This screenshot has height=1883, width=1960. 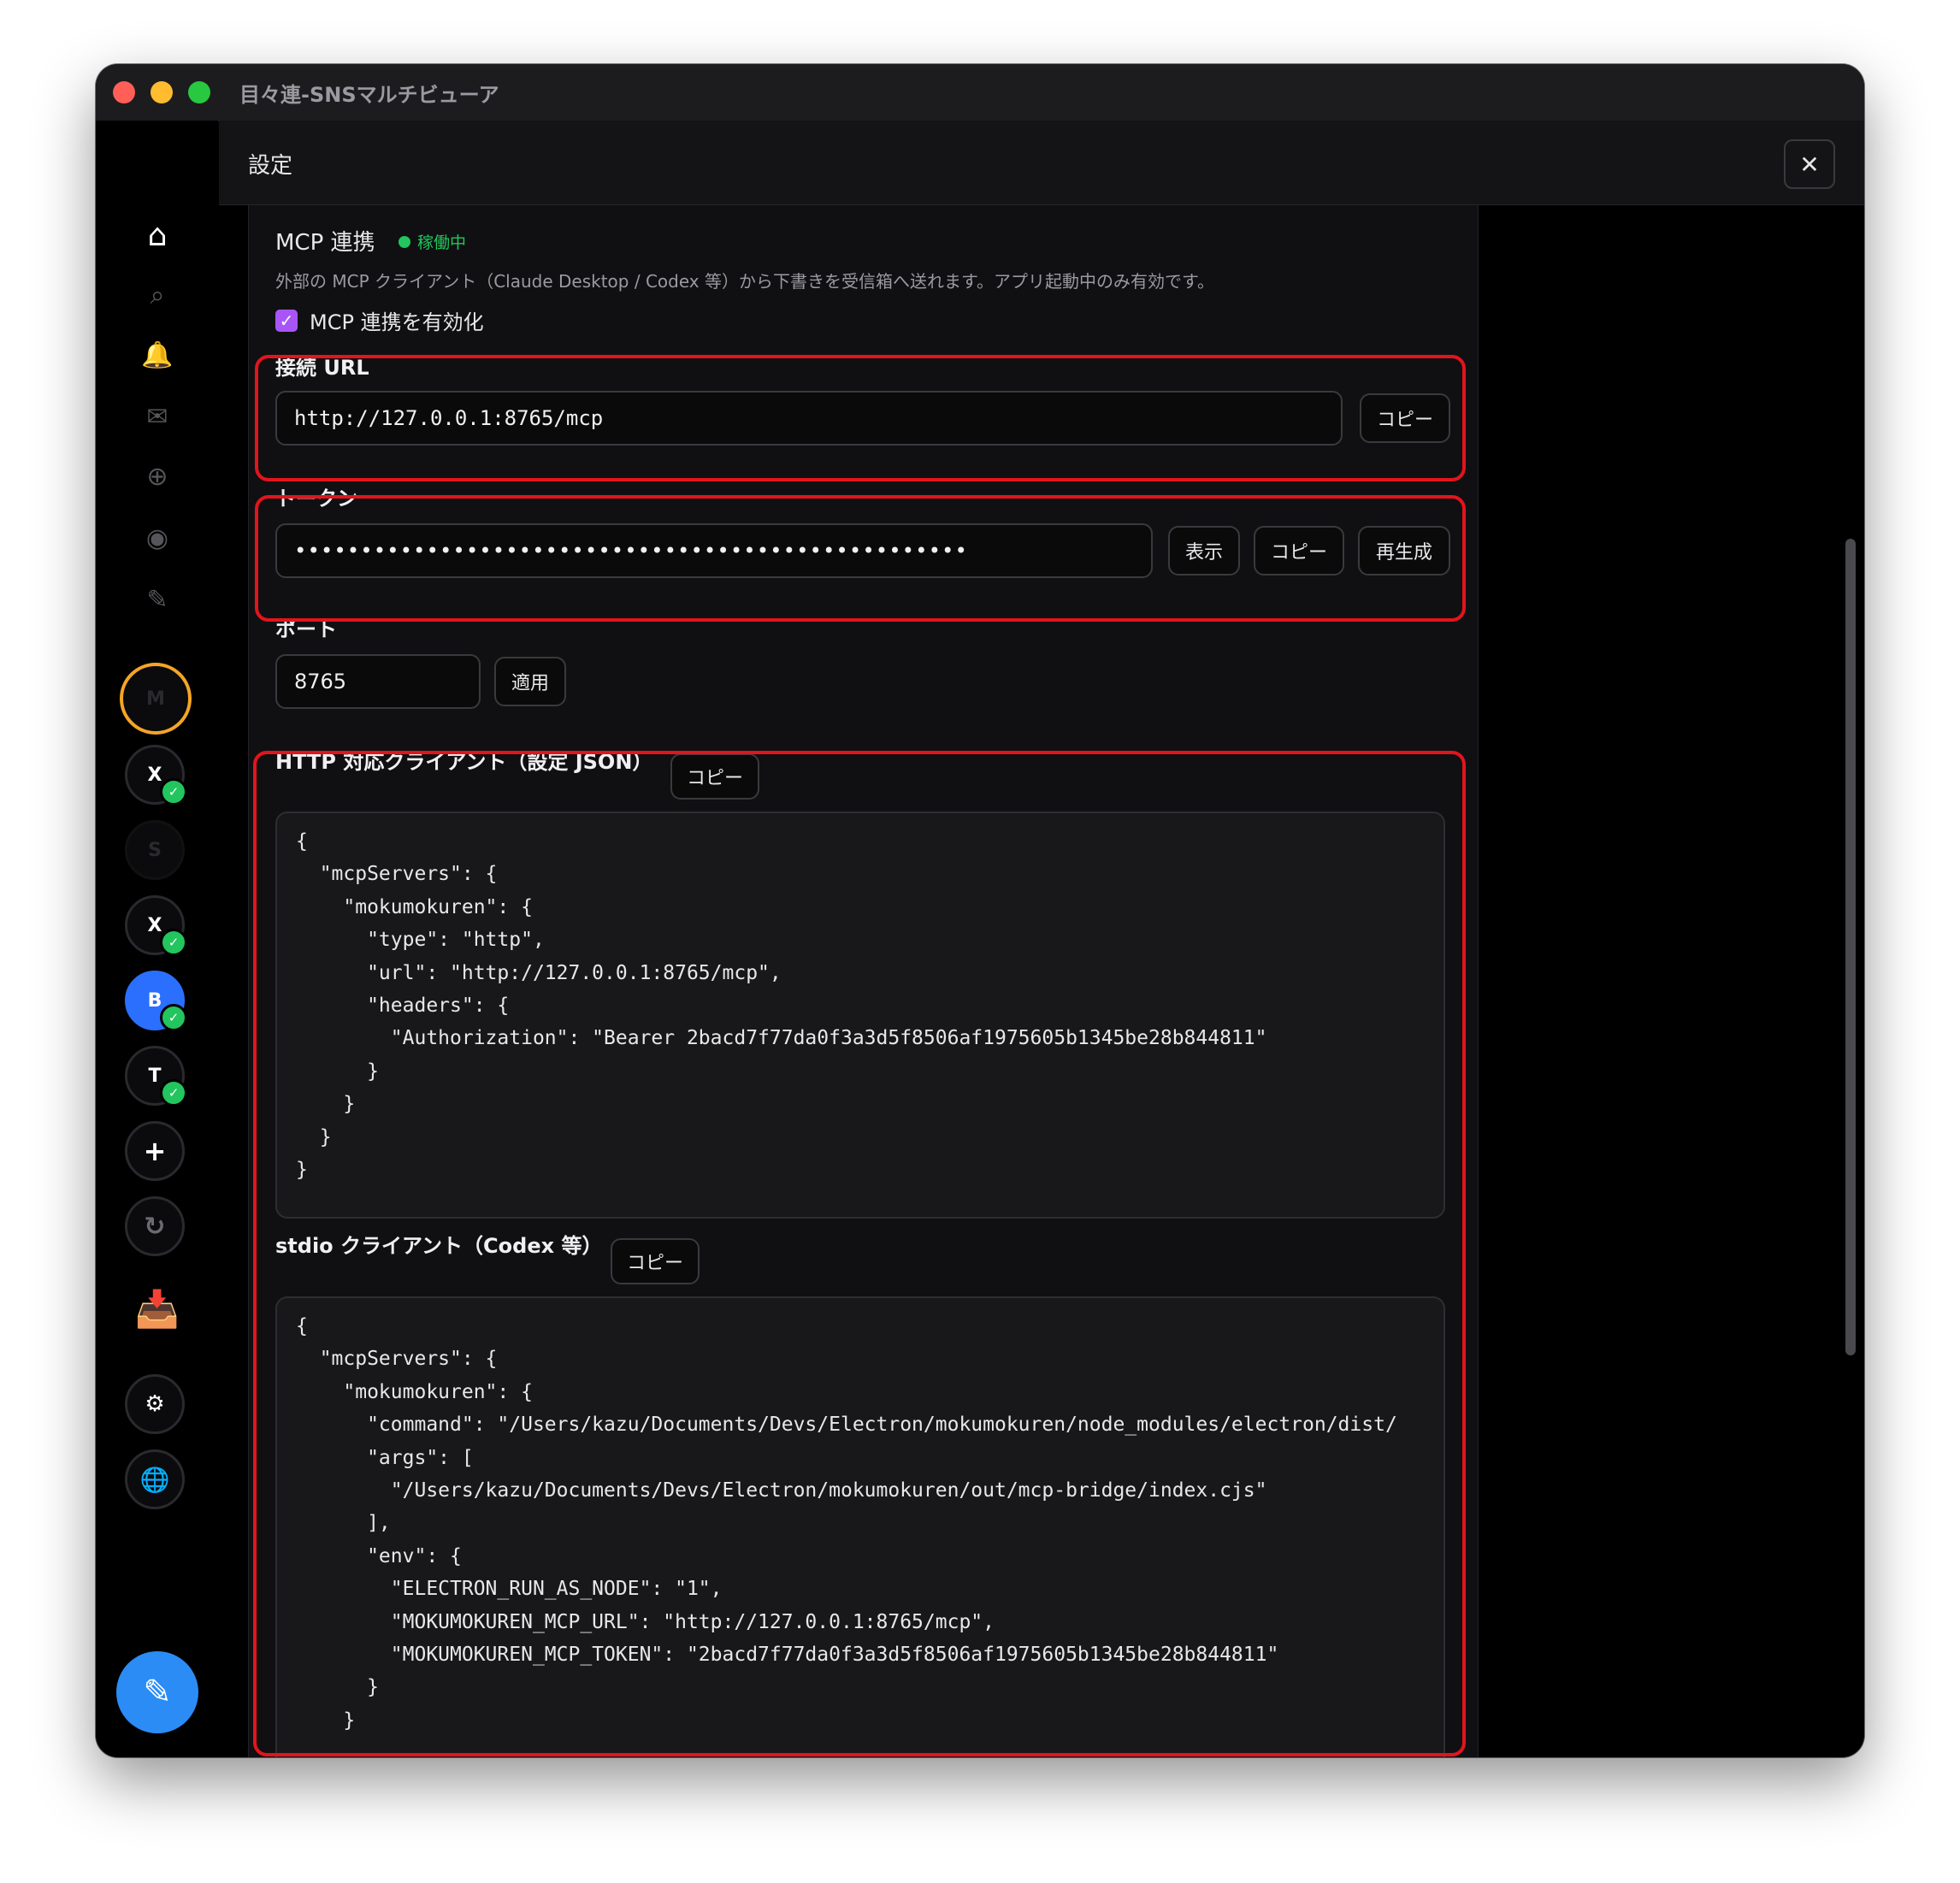 What do you see at coordinates (809, 418) in the screenshot?
I see `url-field: http://127.0.0.1:8765/mcp` at bounding box center [809, 418].